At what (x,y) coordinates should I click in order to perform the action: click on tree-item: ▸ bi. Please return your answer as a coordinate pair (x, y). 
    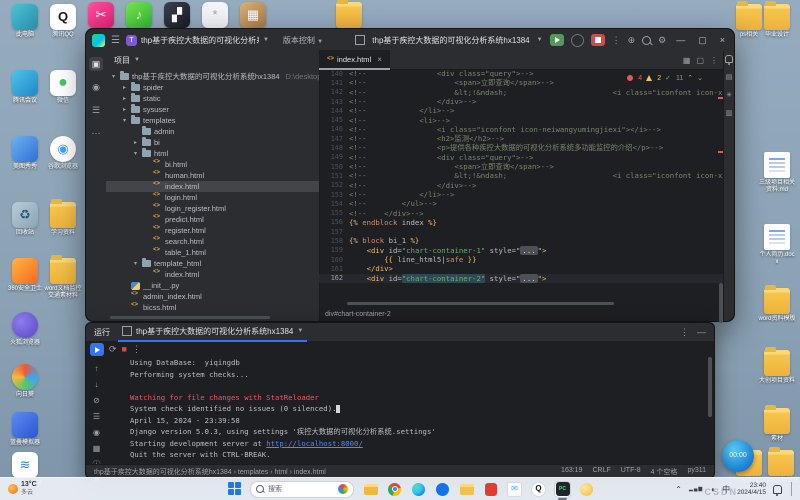
    Looking at the image, I should click on (212, 142).